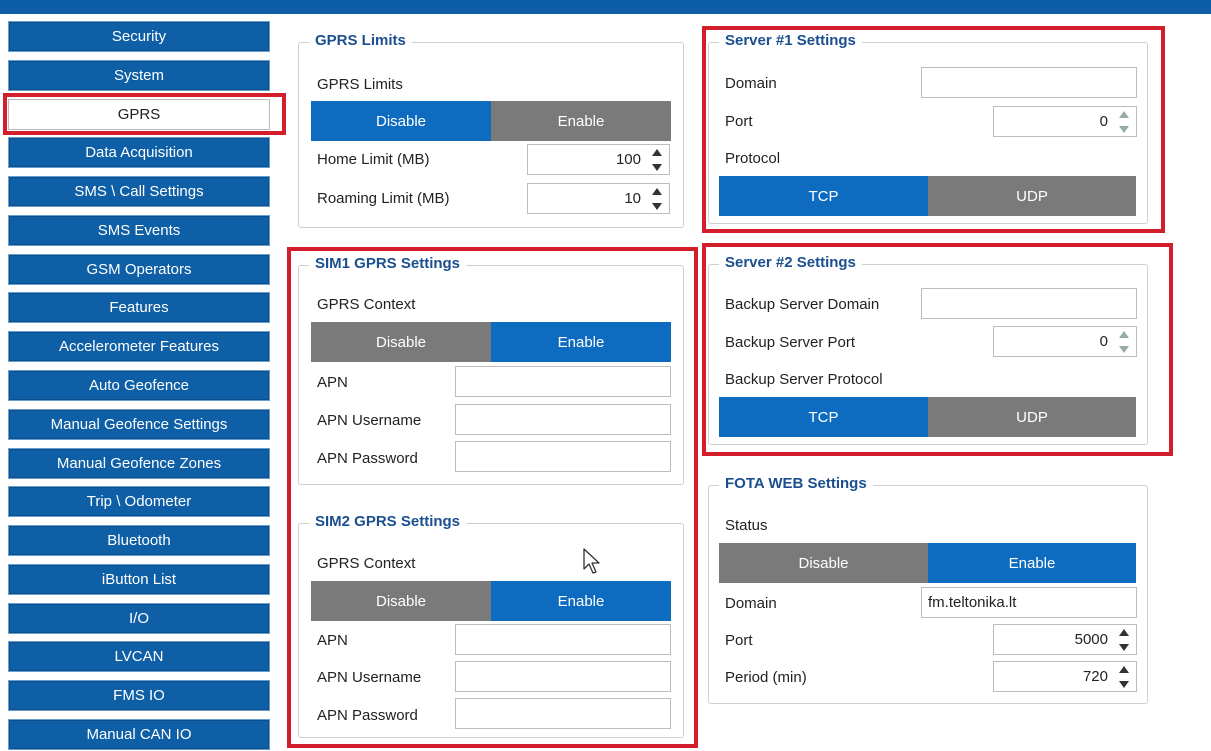 The image size is (1211, 751). Describe the element at coordinates (823, 417) in the screenshot. I see `server2-tcp-button: TCP` at that location.